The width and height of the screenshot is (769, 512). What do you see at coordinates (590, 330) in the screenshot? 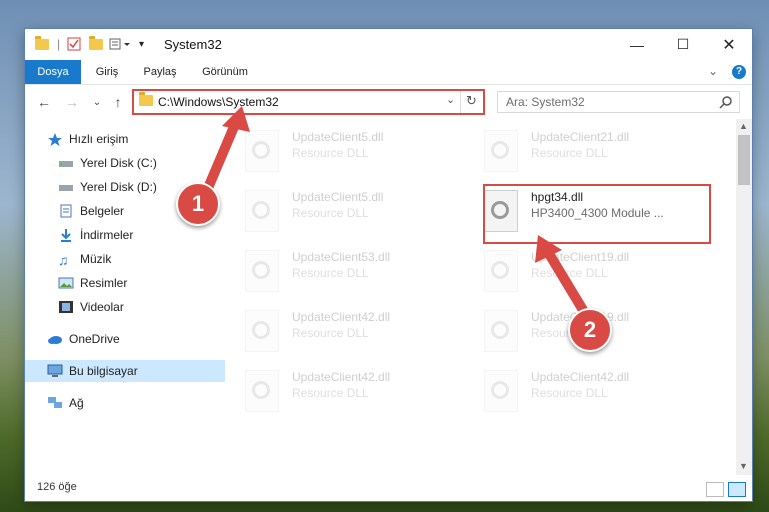
I see `step-2-badge: 2` at bounding box center [590, 330].